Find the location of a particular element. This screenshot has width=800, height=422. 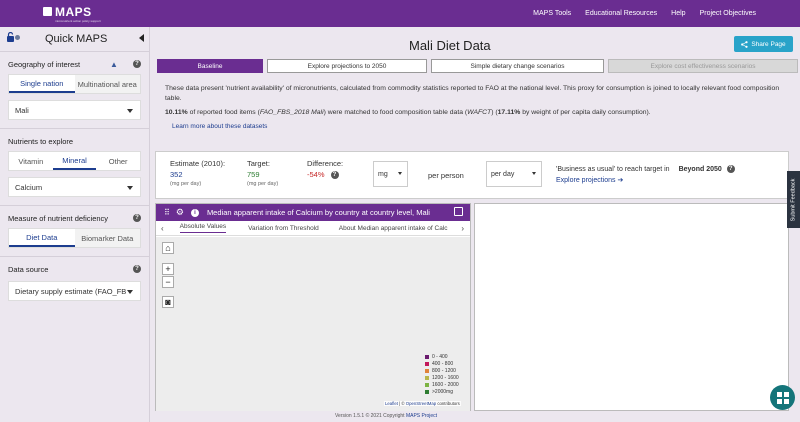

tab-other: Other is located at coordinates (118, 161).